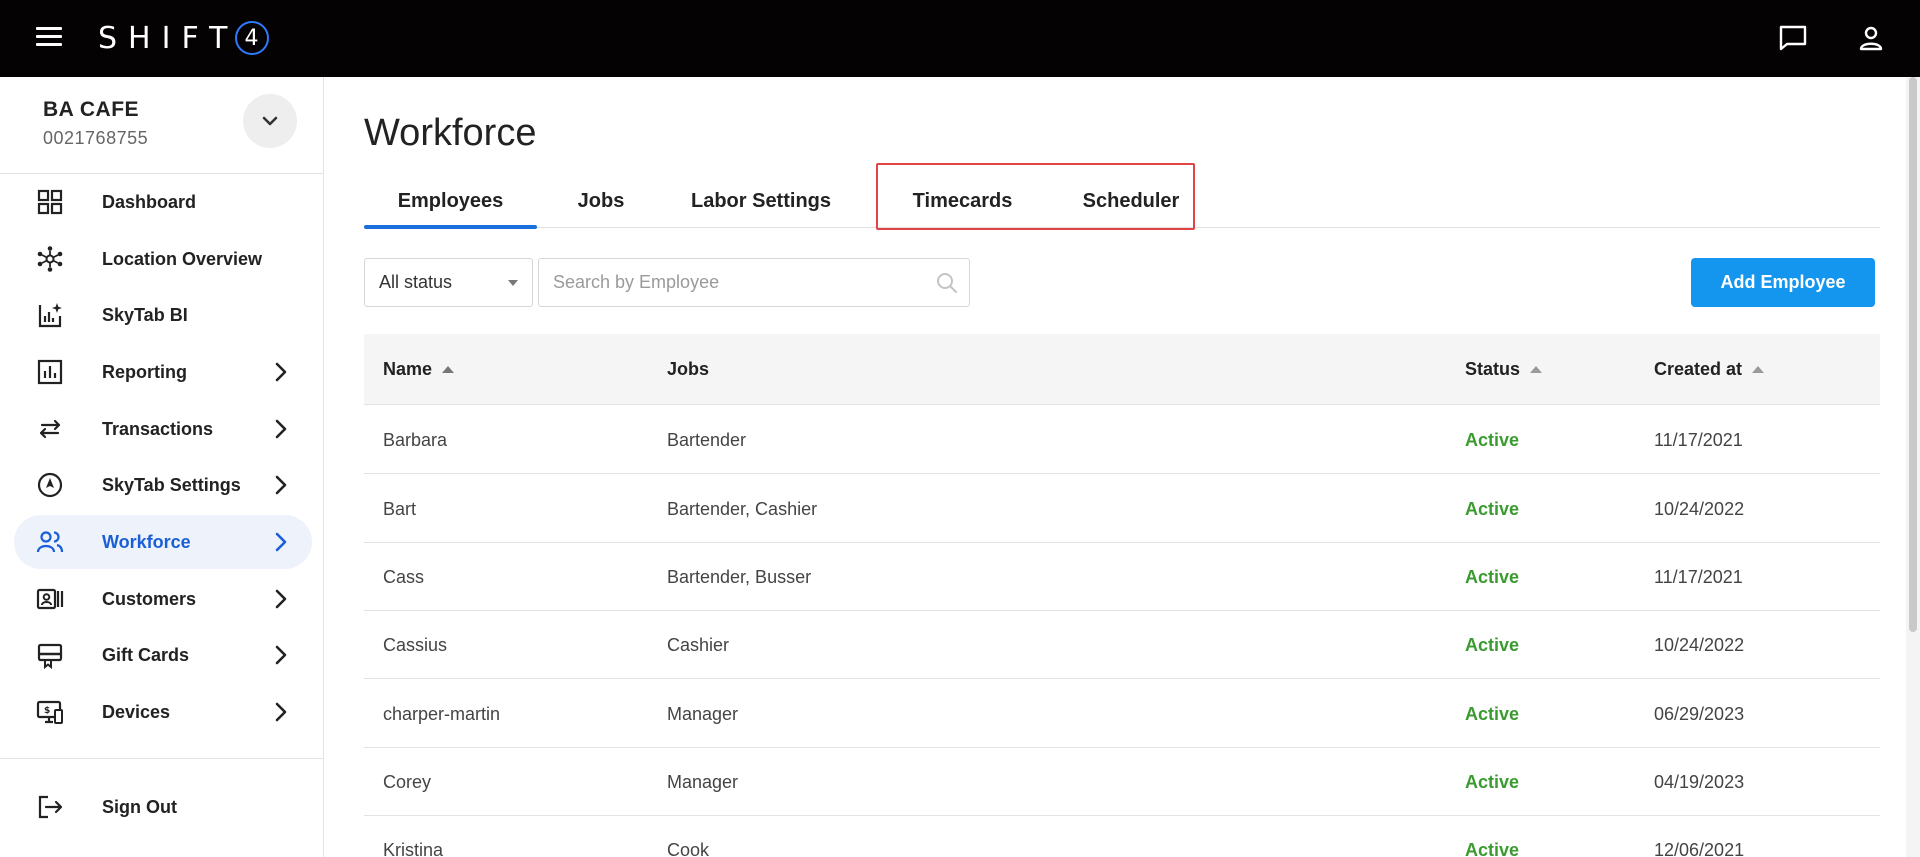 The image size is (1920, 857). What do you see at coordinates (688, 848) in the screenshot?
I see `cell-jobs: Cook` at bounding box center [688, 848].